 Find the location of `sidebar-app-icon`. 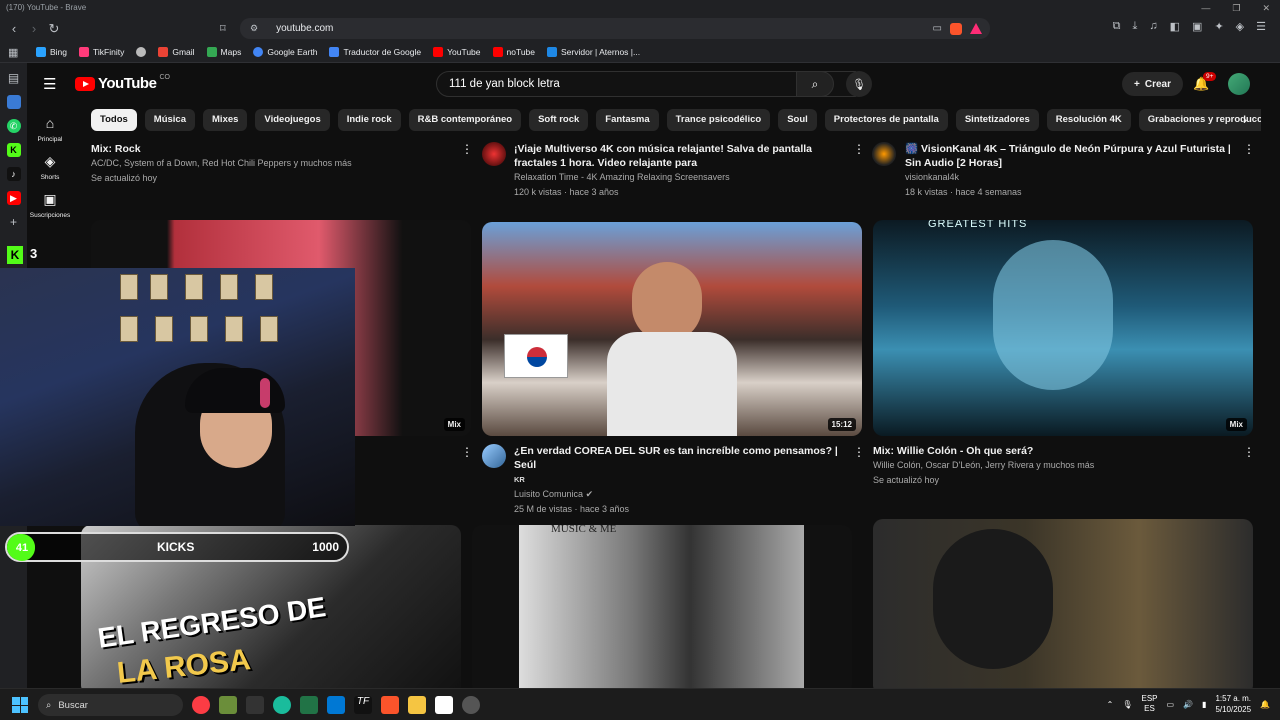

sidebar-app-icon is located at coordinates (13, 102).